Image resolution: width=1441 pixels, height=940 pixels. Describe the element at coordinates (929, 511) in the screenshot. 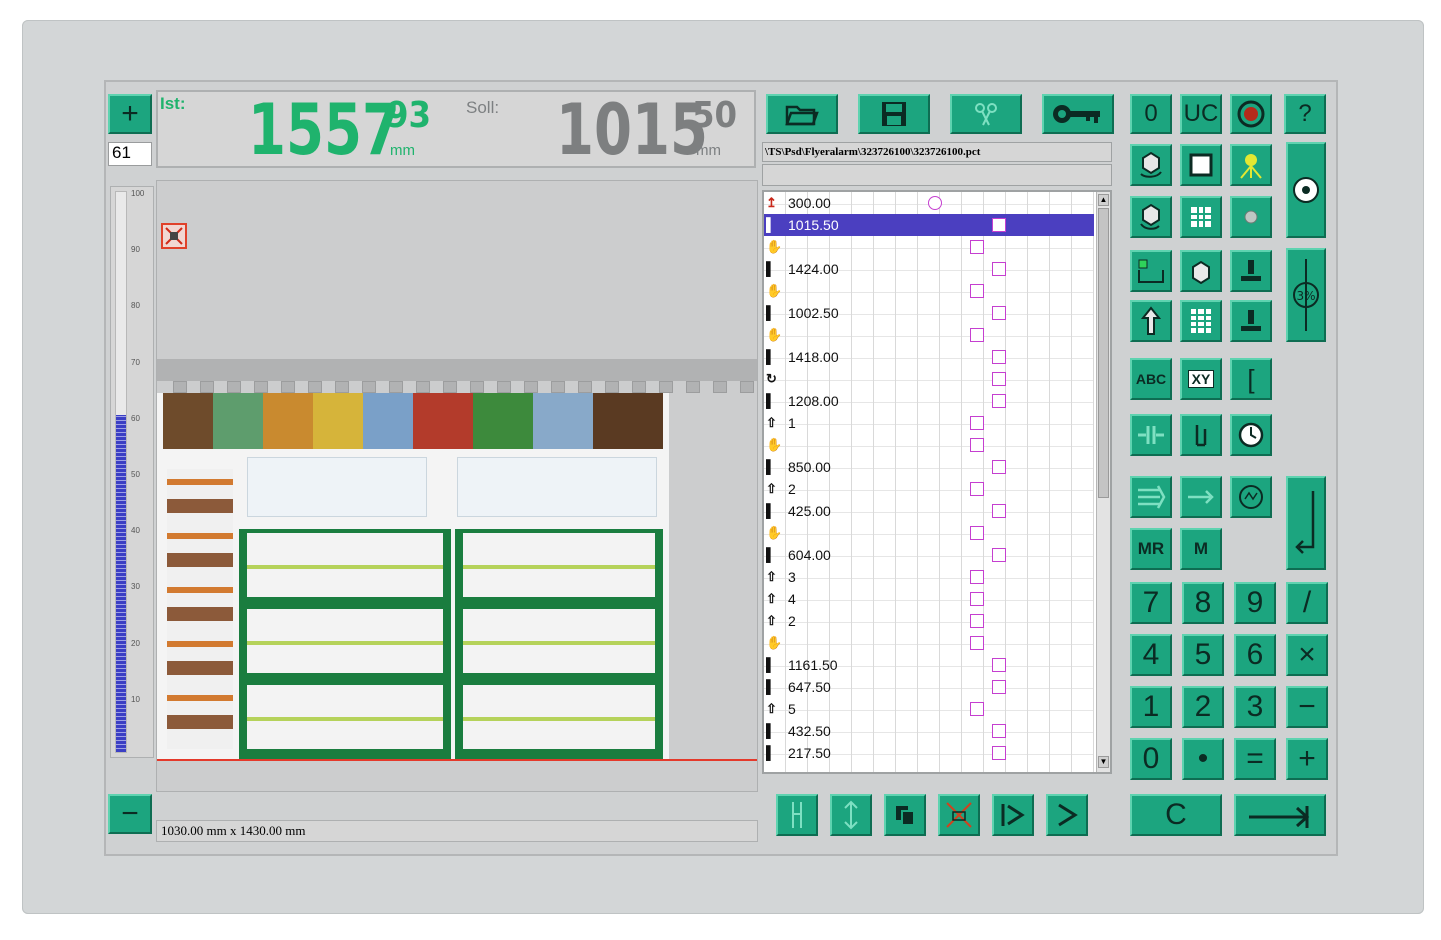

I see `program-row: ▌ 425.00` at that location.